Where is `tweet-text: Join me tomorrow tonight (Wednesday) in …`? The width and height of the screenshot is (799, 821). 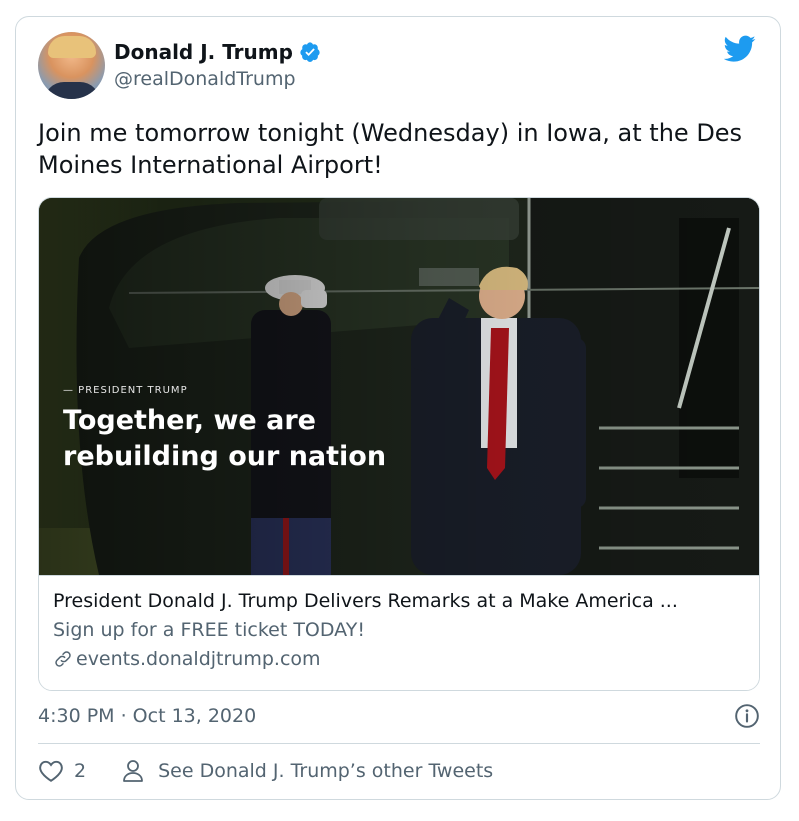 tweet-text: Join me tomorrow tonight (Wednesday) in … is located at coordinates (390, 149).